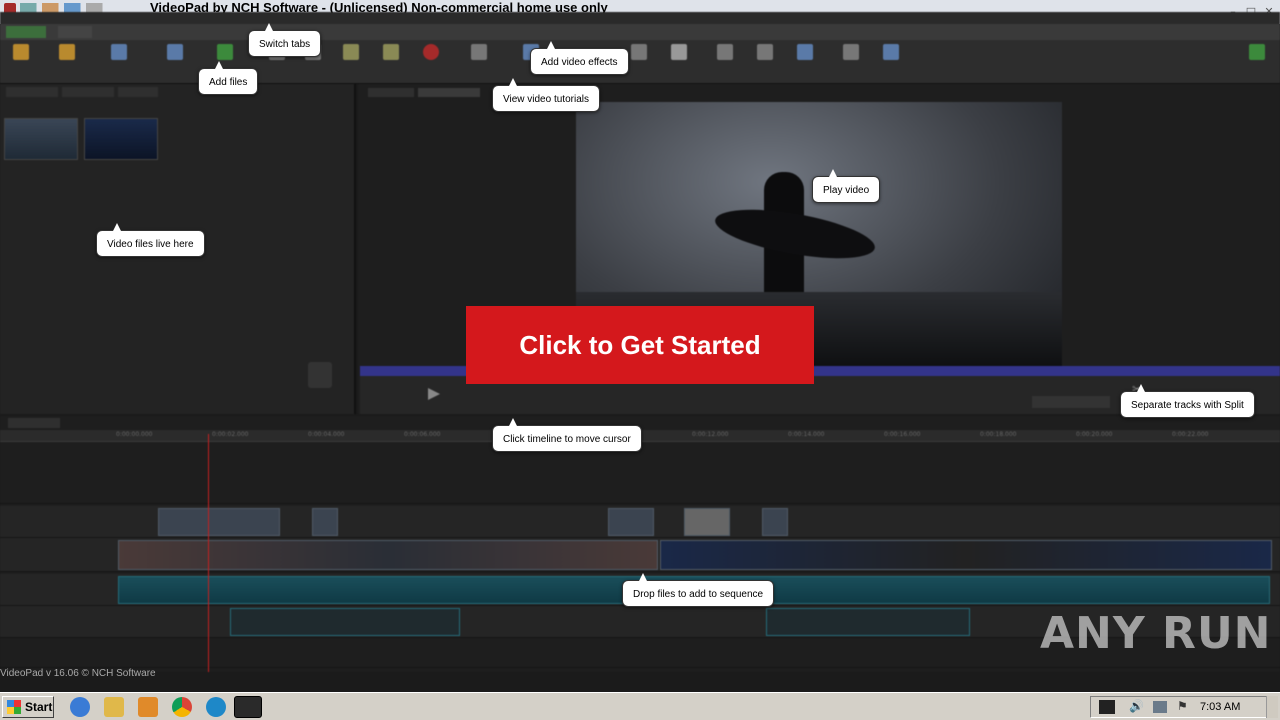  I want to click on tab-audio, so click(230, 32).